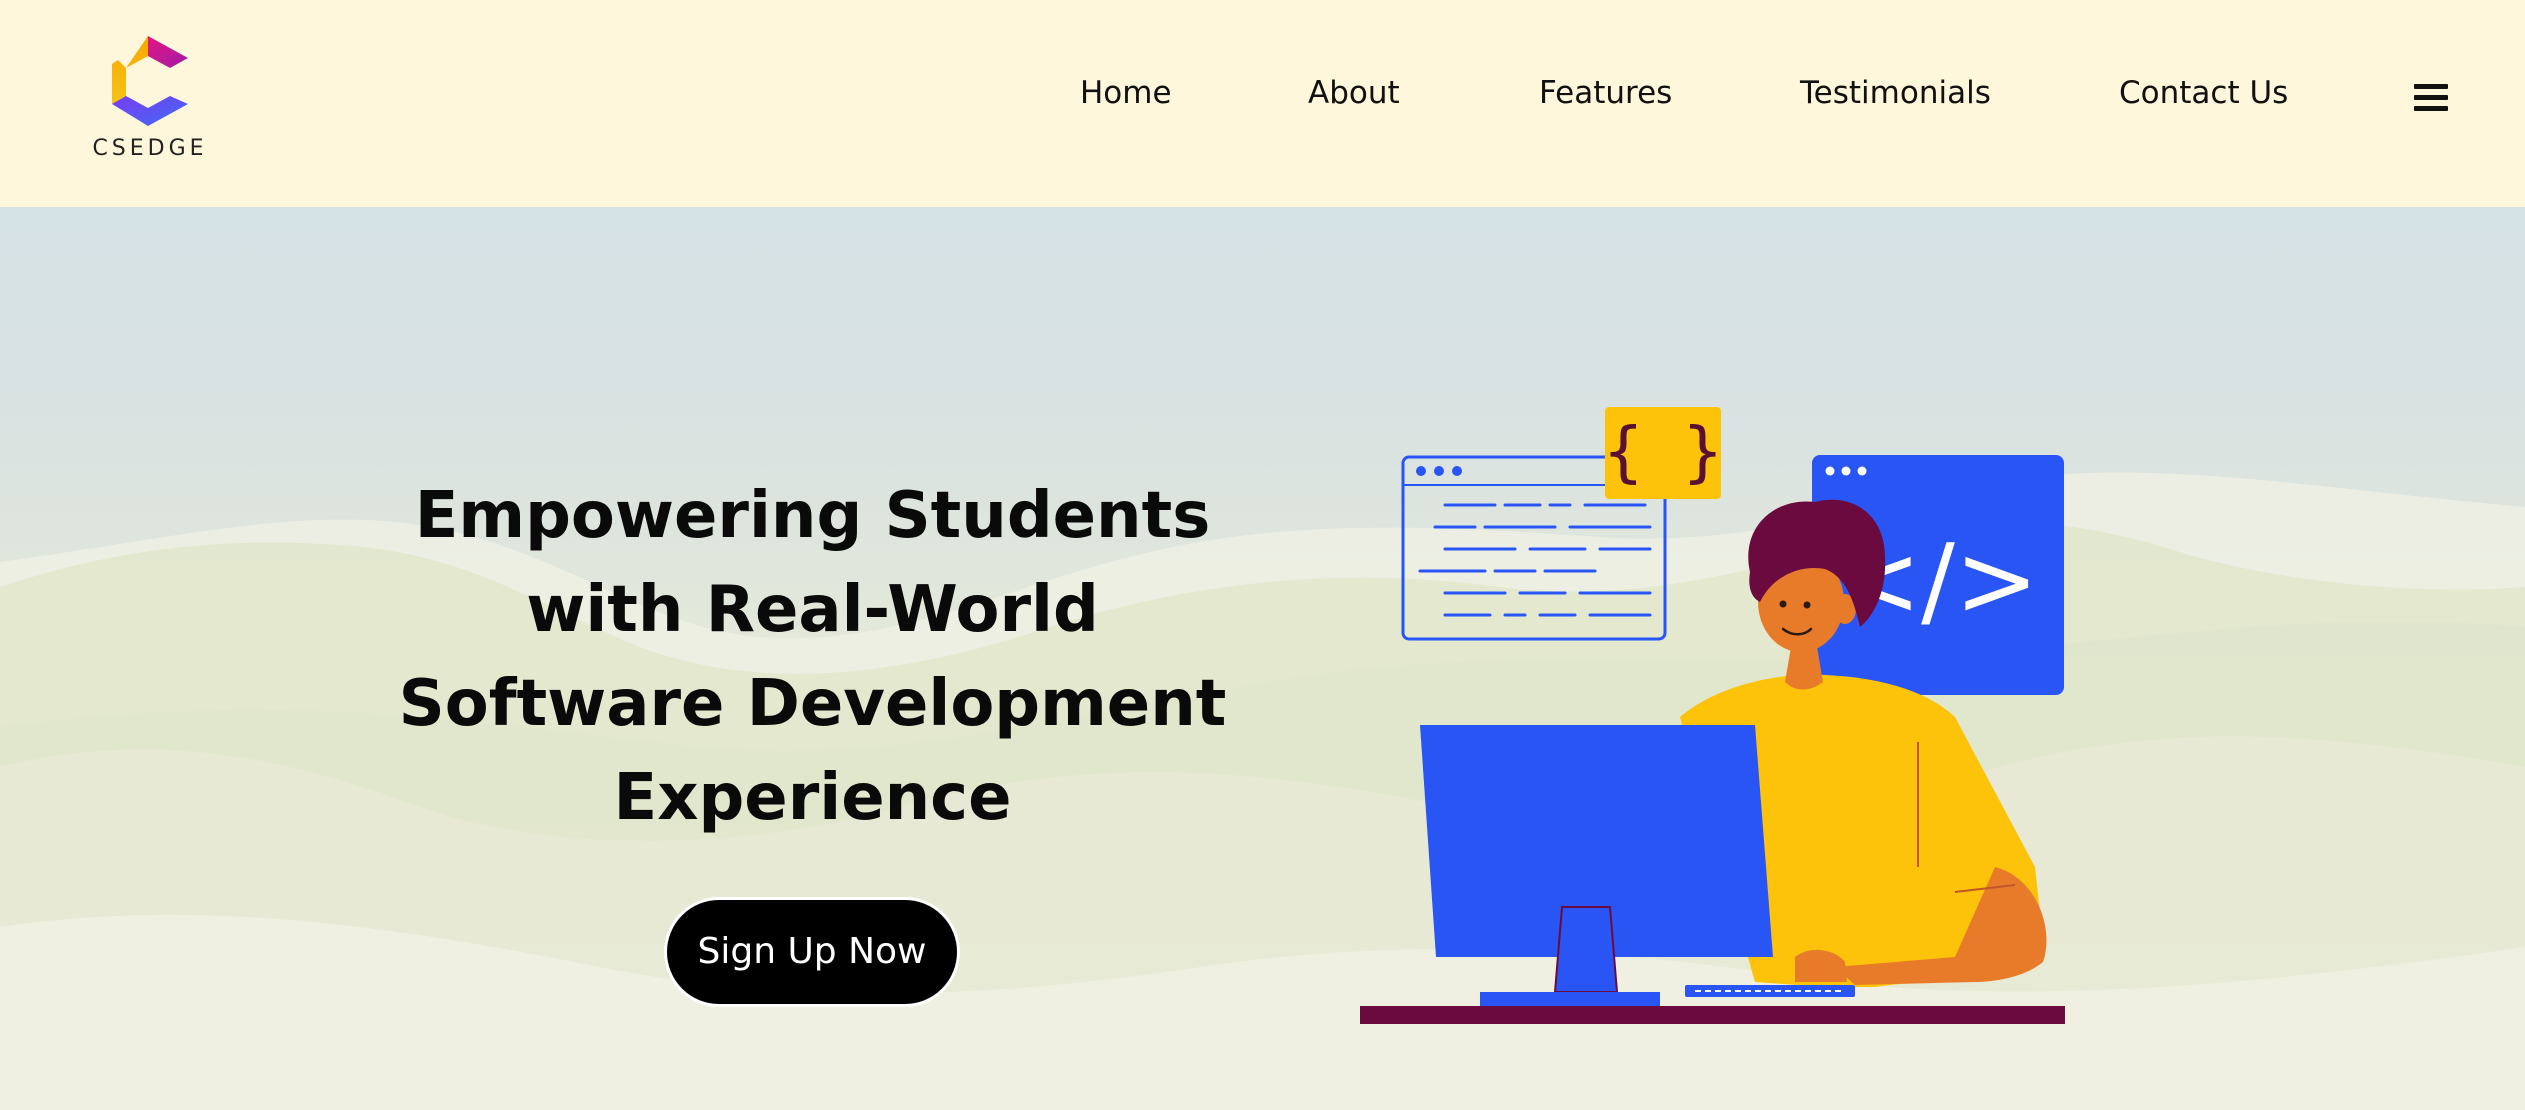  I want to click on sign-up-button: Sign Up Now, so click(812, 952).